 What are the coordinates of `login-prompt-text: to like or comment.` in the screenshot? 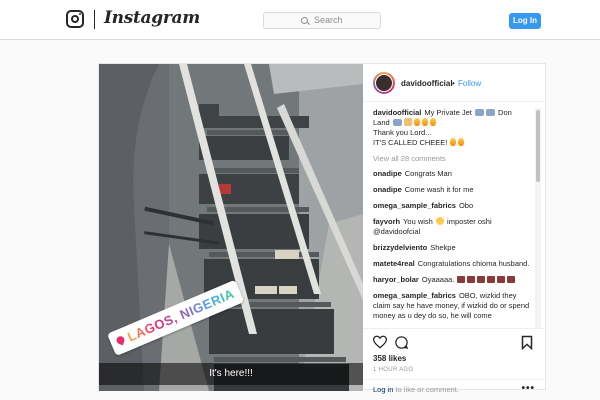 It's located at (427, 389).